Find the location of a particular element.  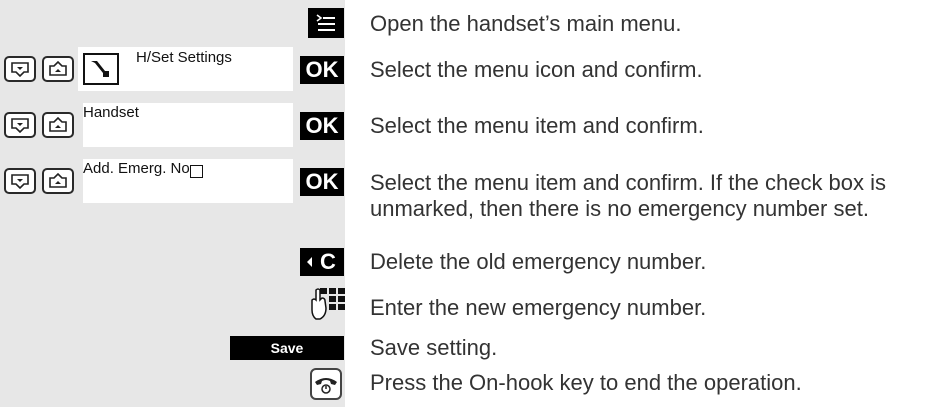

step-3-description: Select the menu item and confirm. is located at coordinates (537, 125).